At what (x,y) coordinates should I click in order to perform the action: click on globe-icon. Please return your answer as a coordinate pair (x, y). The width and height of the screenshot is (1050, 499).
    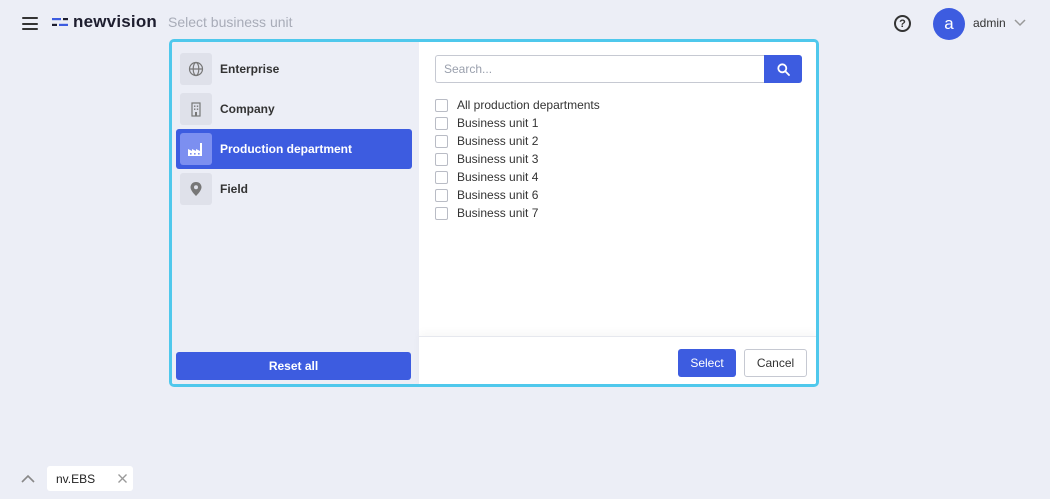
    Looking at the image, I should click on (196, 69).